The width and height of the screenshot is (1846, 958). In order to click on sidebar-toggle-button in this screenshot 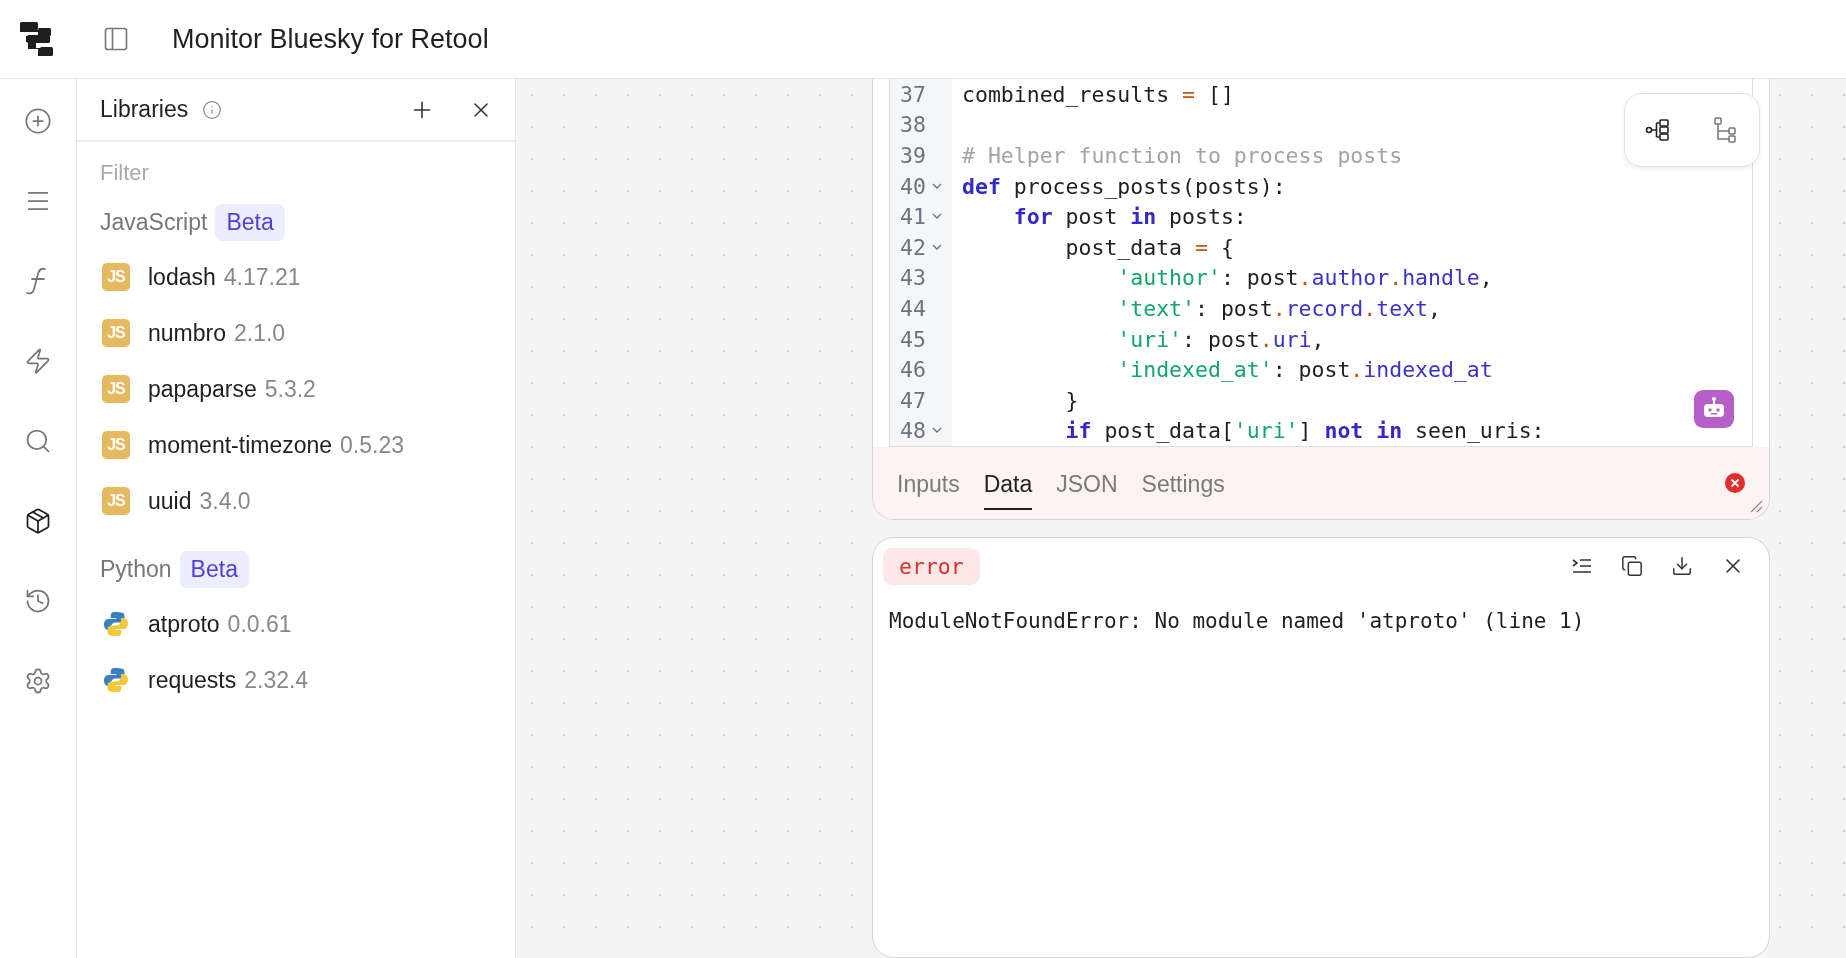, I will do `click(116, 39)`.